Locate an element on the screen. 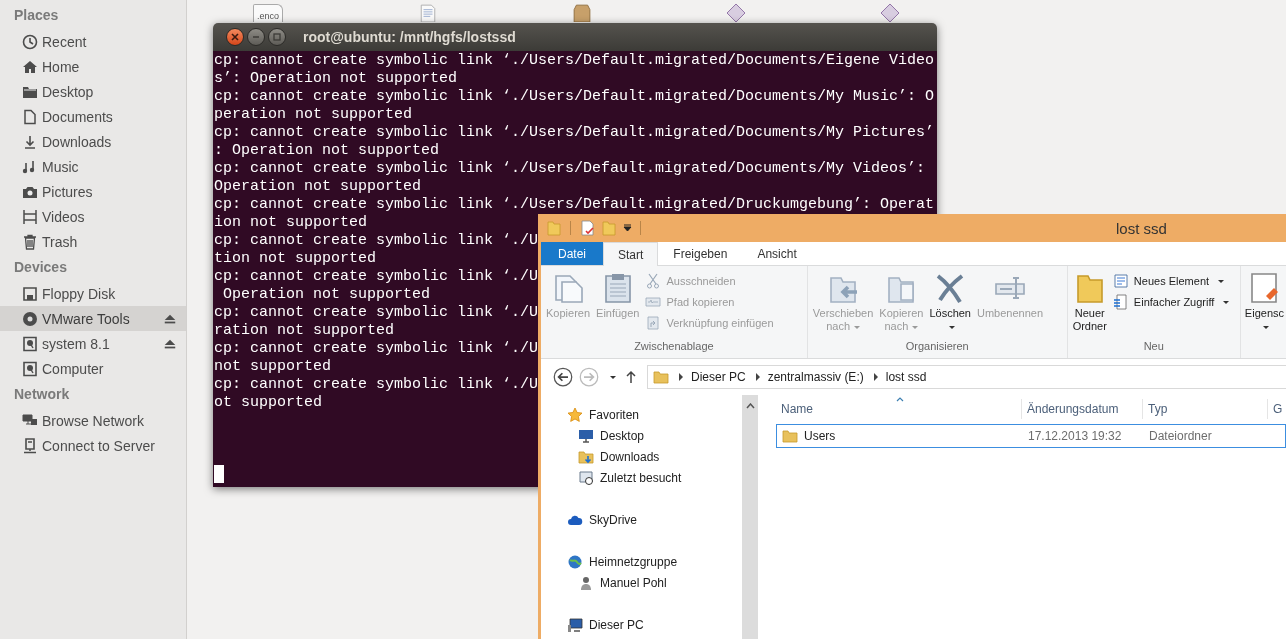  terminal-line: s’: Operation not supported is located at coordinates (336, 79).